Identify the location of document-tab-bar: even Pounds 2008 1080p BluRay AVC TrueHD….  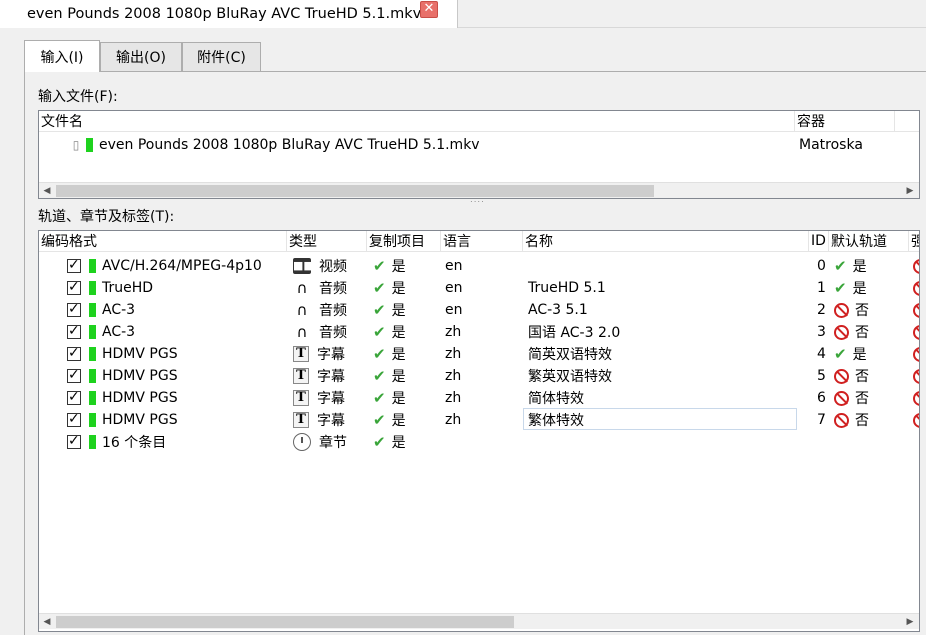
(463, 14).